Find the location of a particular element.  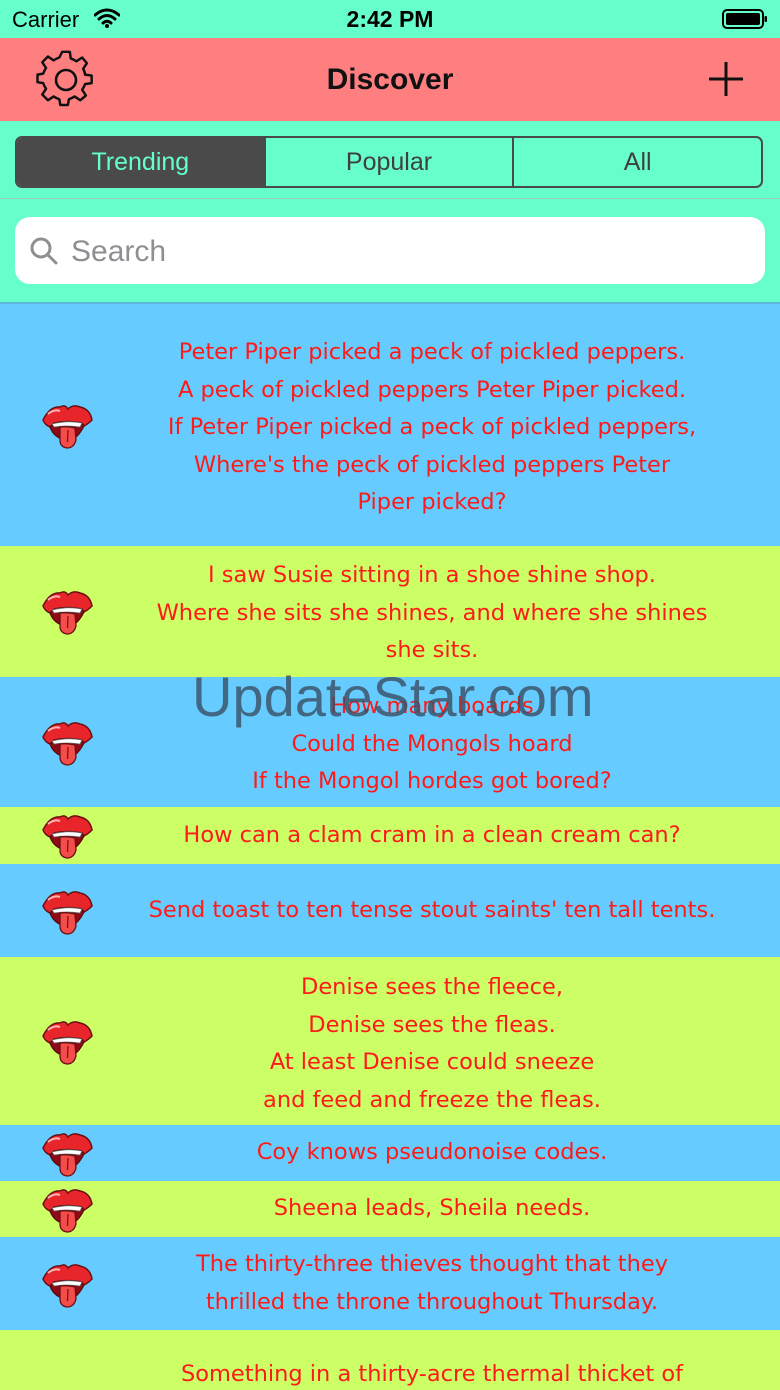

divider is located at coordinates (390, 198).